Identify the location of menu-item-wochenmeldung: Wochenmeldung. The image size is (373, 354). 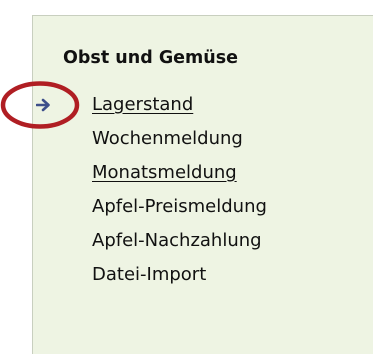
(203, 139).